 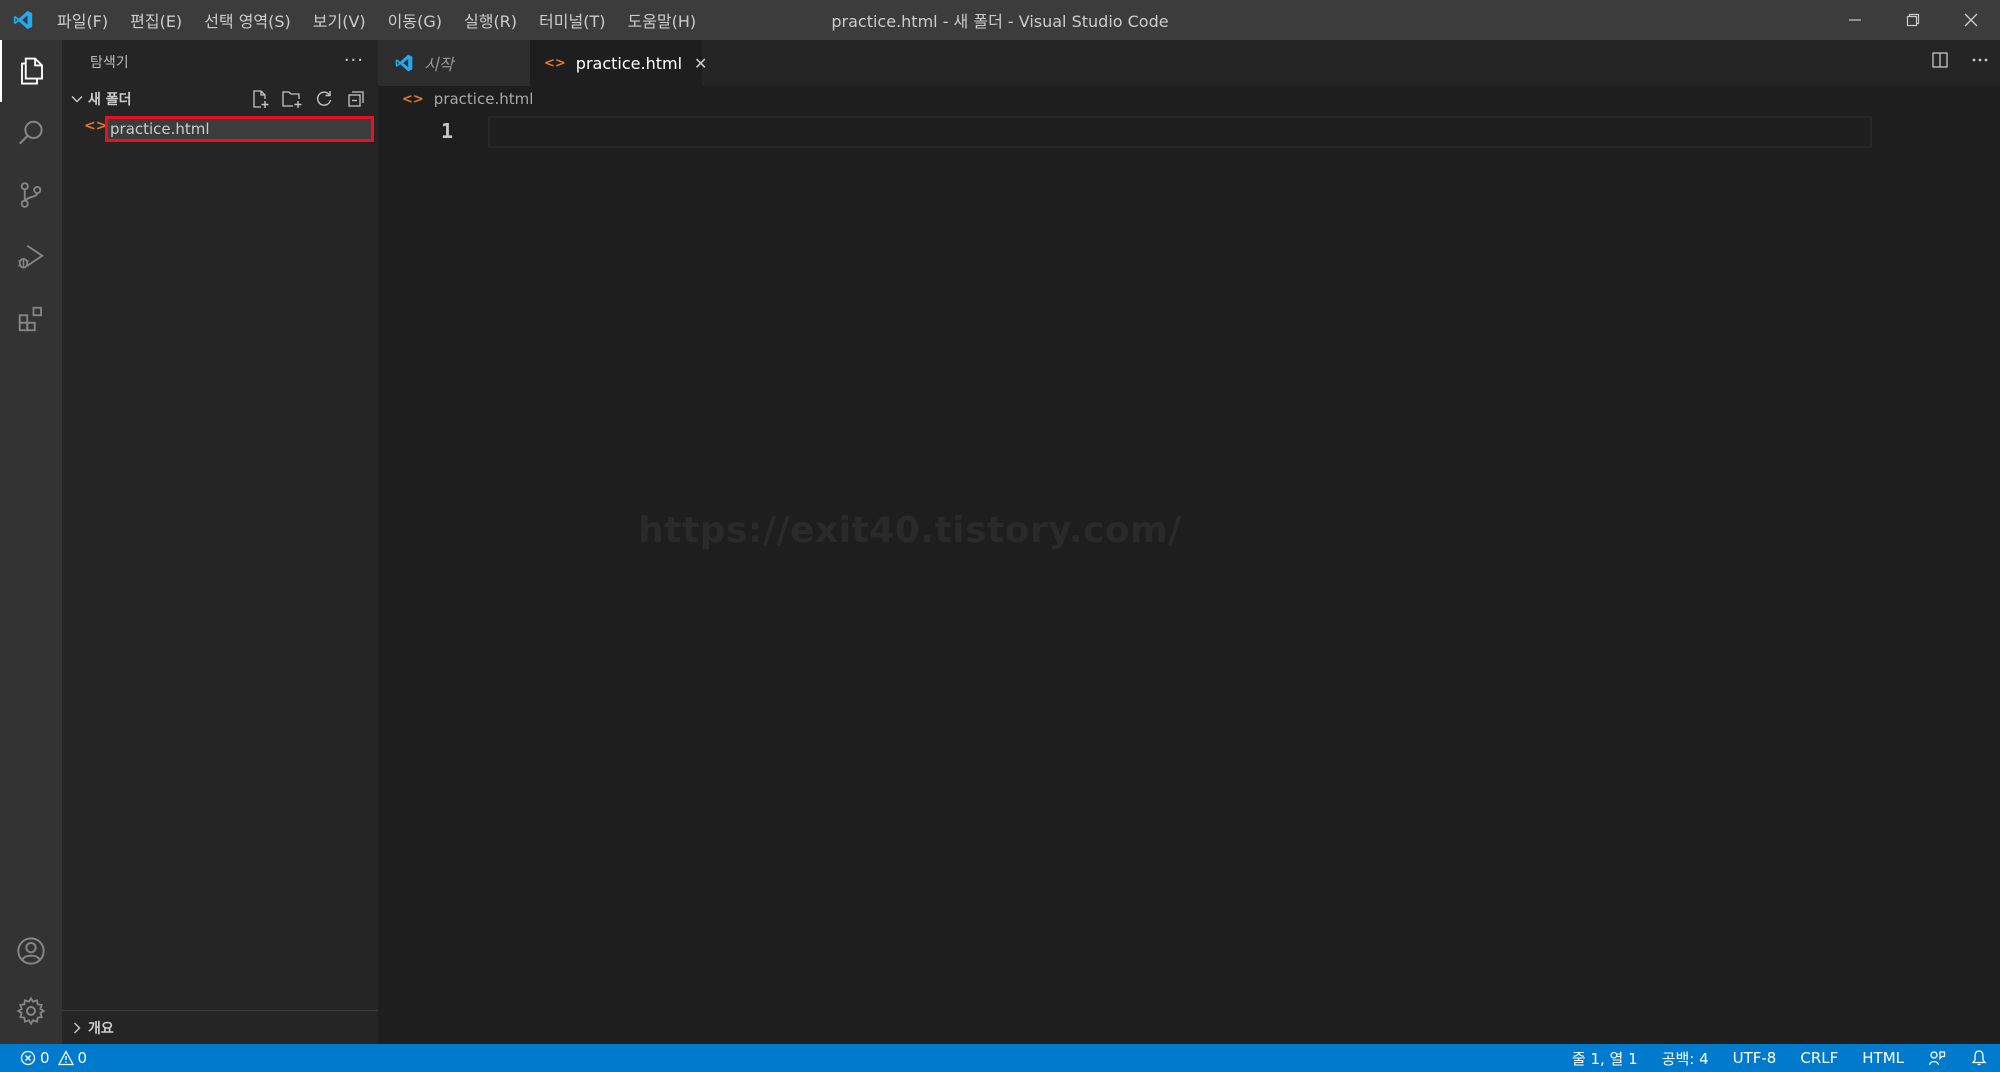 I want to click on close-window-button, so click(x=1971, y=20).